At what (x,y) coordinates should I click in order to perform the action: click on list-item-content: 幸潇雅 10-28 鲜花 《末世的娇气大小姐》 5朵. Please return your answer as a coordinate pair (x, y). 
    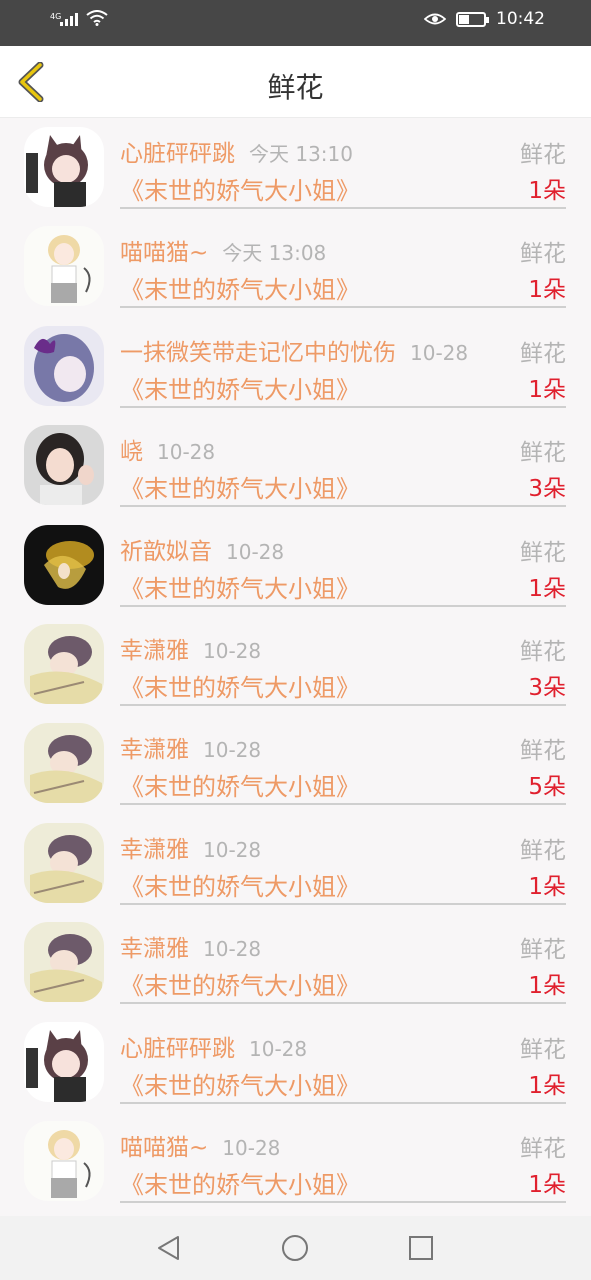
    Looking at the image, I should click on (343, 760).